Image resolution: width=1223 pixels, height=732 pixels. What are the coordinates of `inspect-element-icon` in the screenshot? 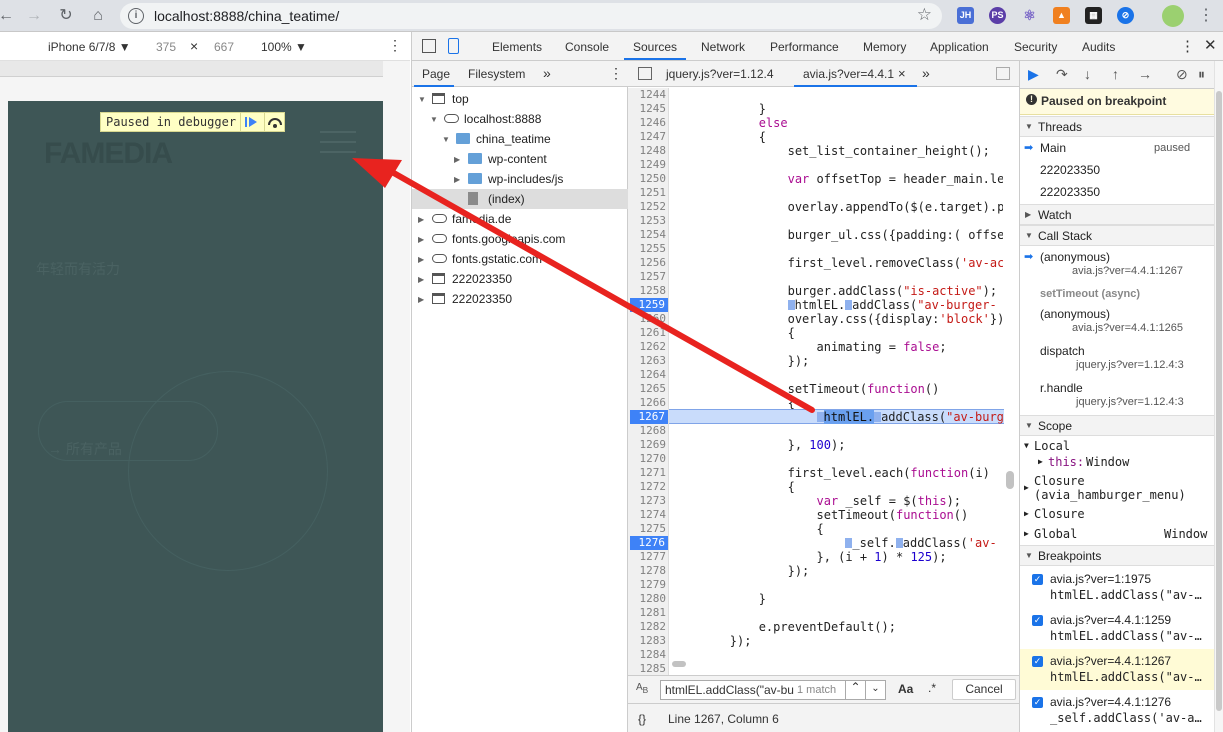 It's located at (429, 46).